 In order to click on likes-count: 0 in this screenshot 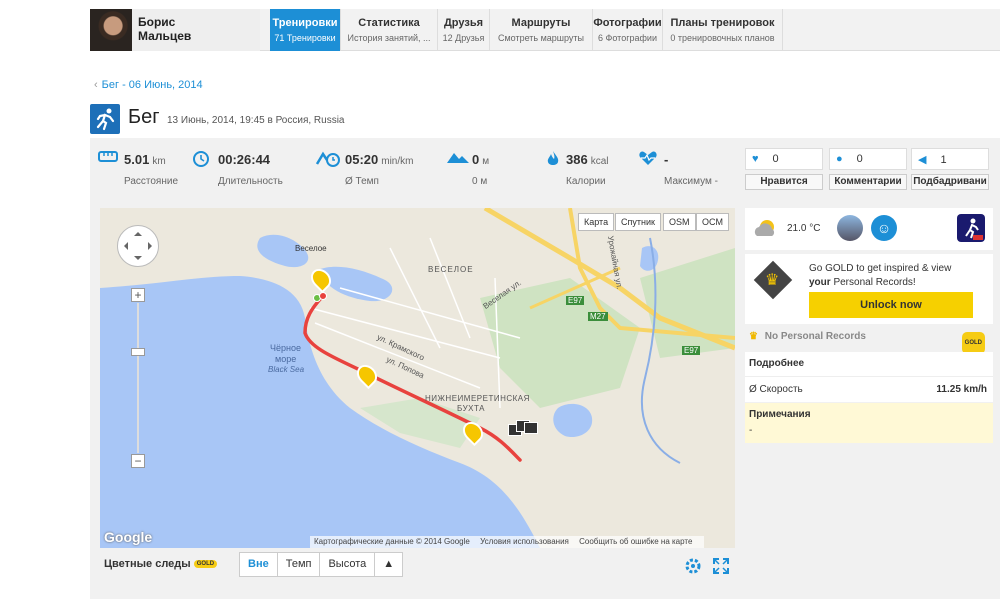, I will do `click(775, 159)`.